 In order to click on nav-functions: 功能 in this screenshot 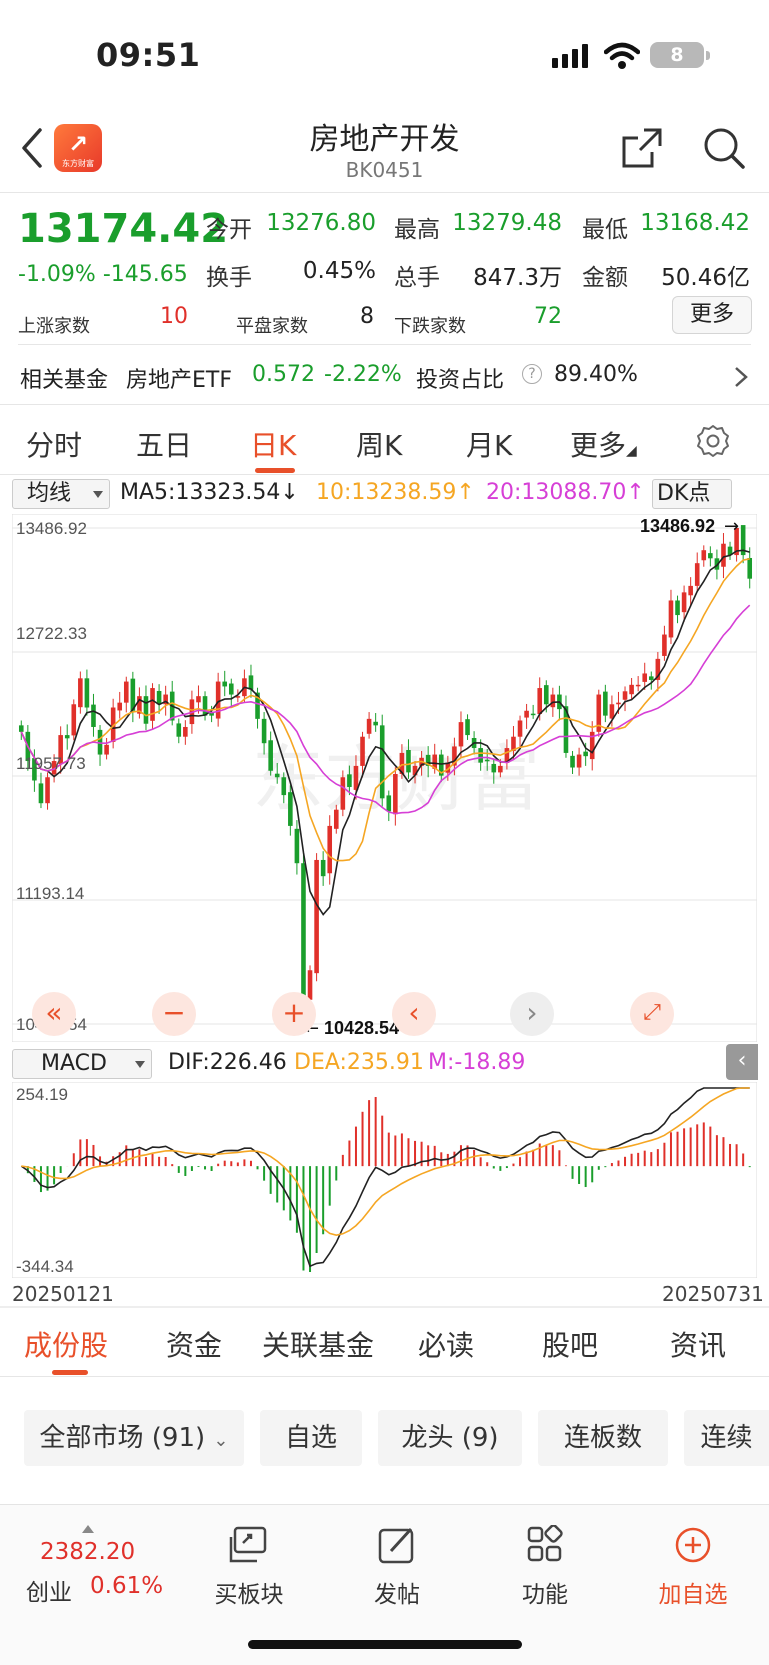, I will do `click(545, 1566)`.